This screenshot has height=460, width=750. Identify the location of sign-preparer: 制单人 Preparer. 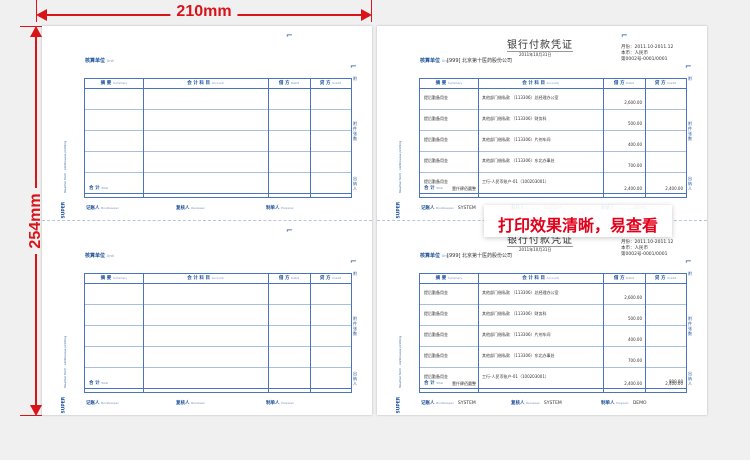
(280, 403).